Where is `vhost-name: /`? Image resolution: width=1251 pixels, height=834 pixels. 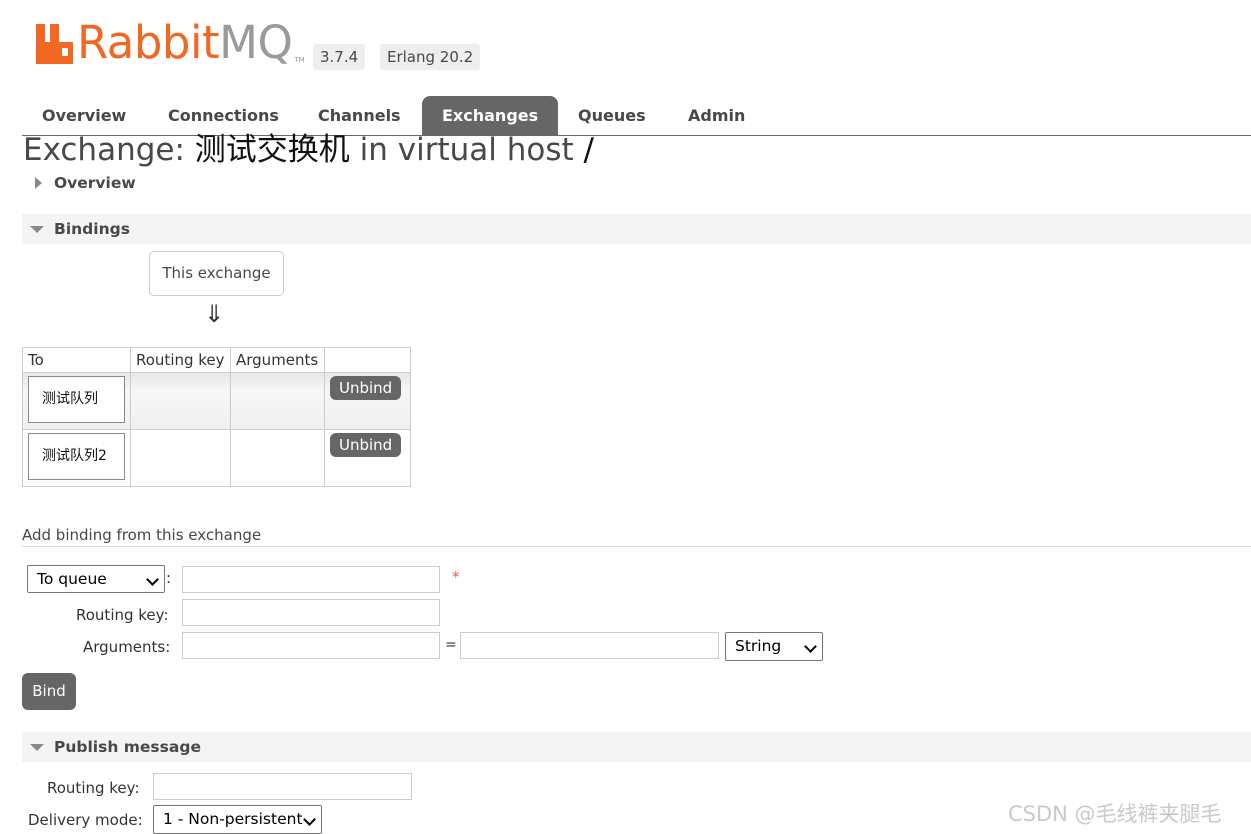
vhost-name: / is located at coordinates (588, 150).